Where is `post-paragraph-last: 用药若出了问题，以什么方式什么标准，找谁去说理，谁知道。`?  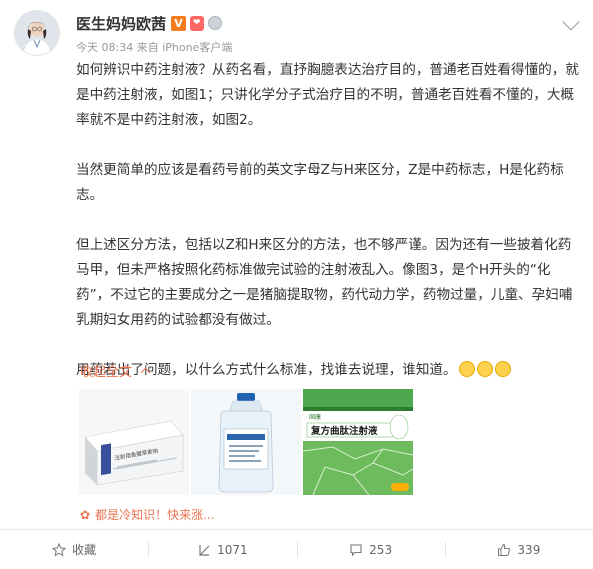 post-paragraph-last: 用药若出了问题，以什么方式什么标准，找谁去说理，谁知道。 is located at coordinates (327, 370).